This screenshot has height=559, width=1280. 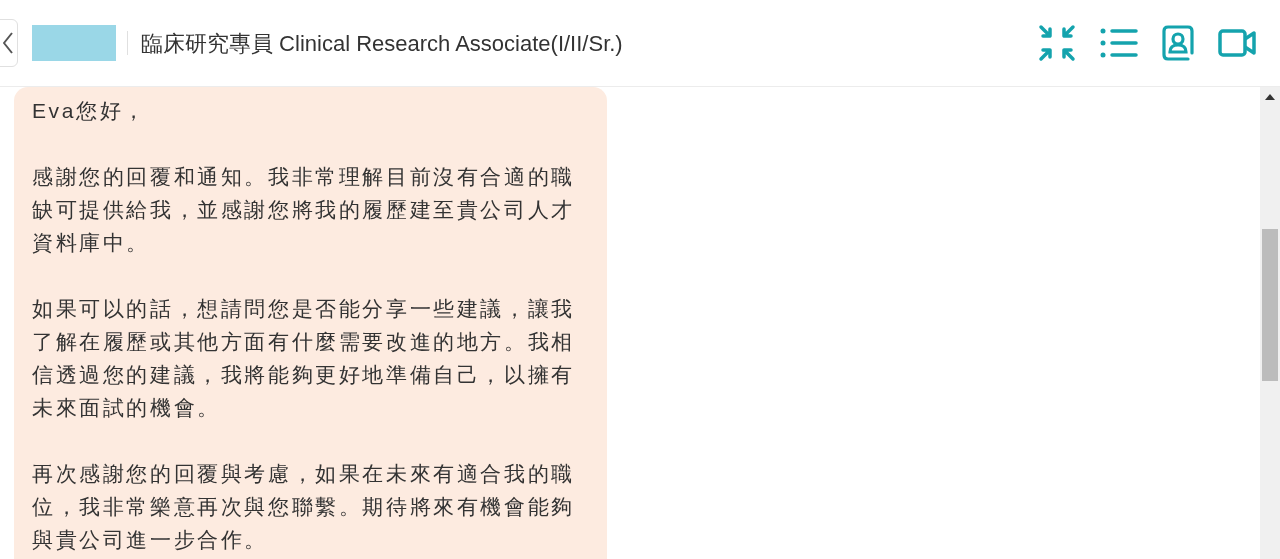 I want to click on back-button, so click(x=9, y=43).